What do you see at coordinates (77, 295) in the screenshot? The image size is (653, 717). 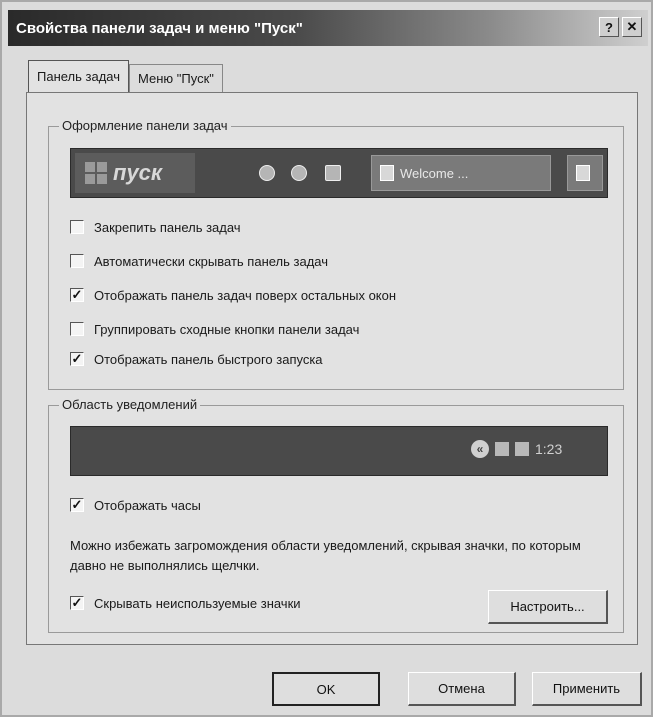 I see `on-top-checkbox: ✓` at bounding box center [77, 295].